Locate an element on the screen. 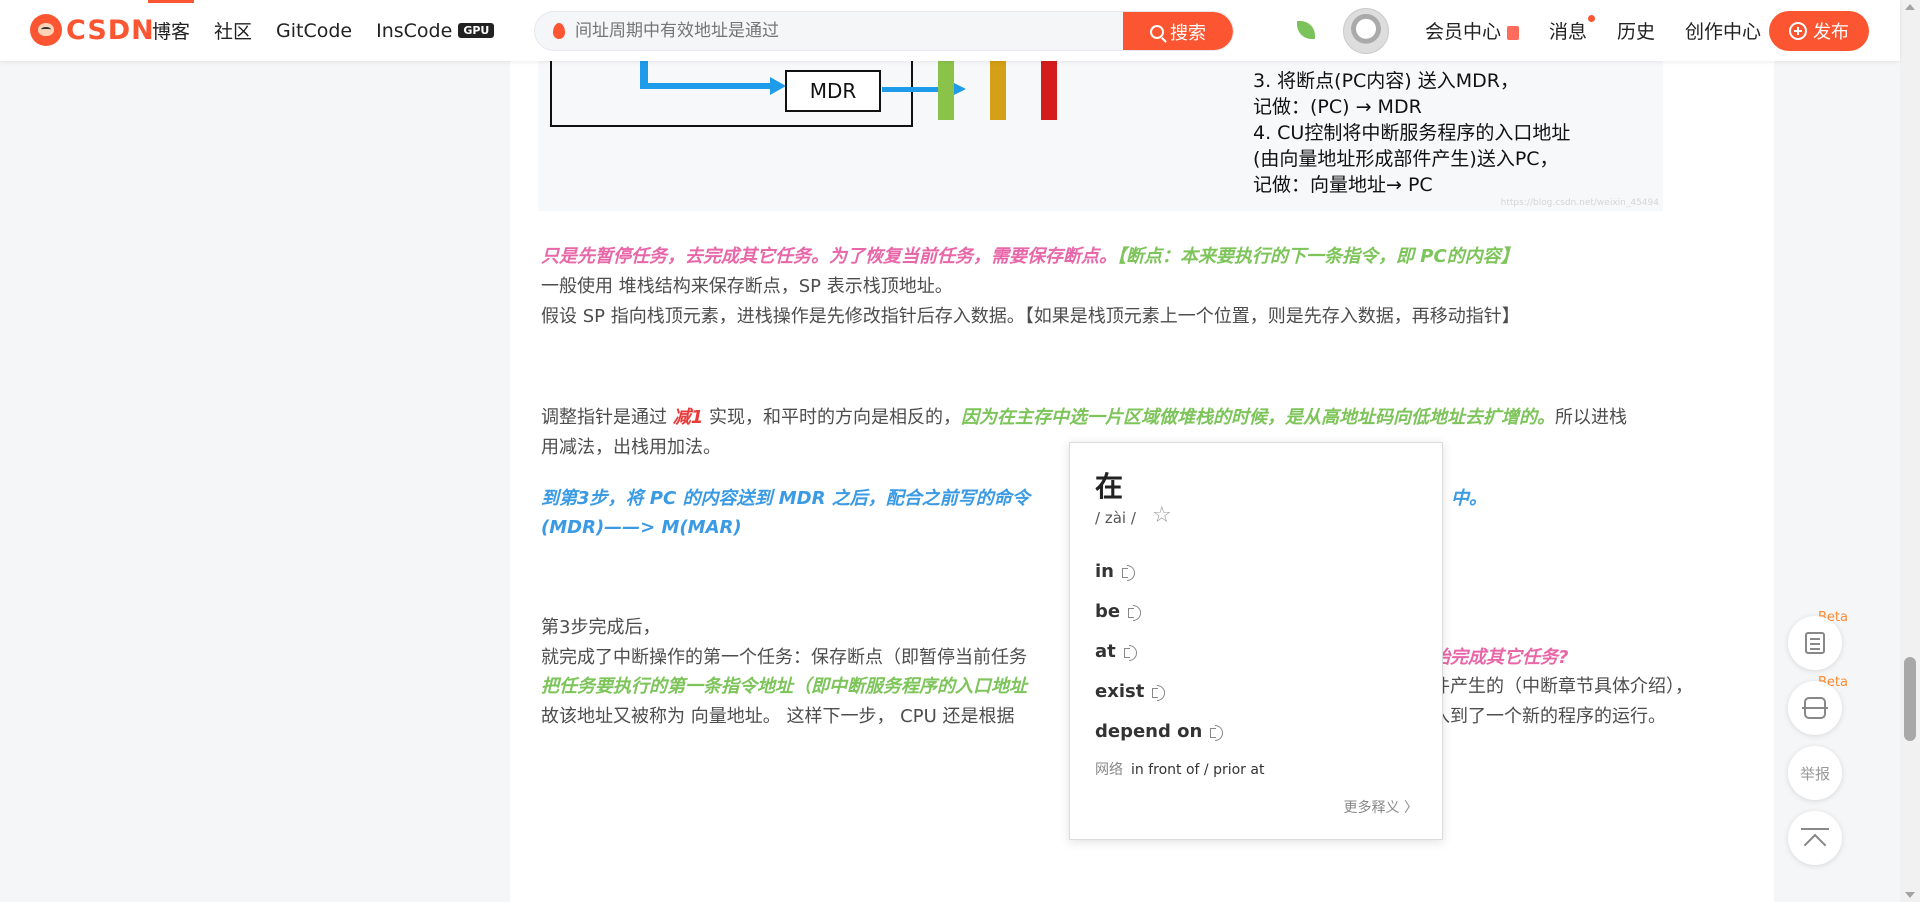 Image resolution: width=1920 pixels, height=902 pixels. messages-label: 消息 is located at coordinates (1568, 32).